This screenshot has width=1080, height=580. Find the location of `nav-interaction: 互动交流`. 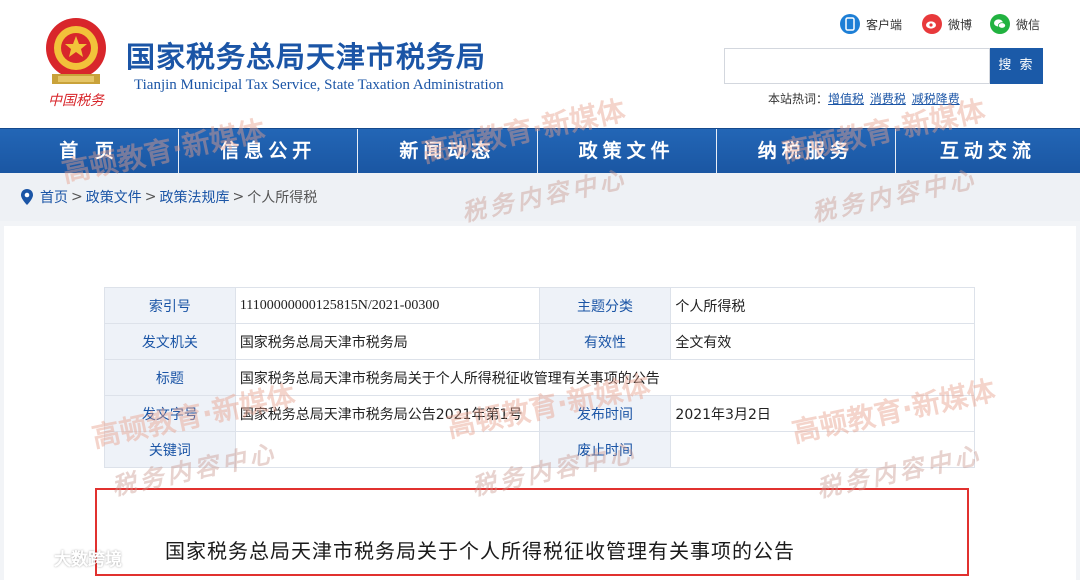

nav-interaction: 互动交流 is located at coordinates (987, 151).